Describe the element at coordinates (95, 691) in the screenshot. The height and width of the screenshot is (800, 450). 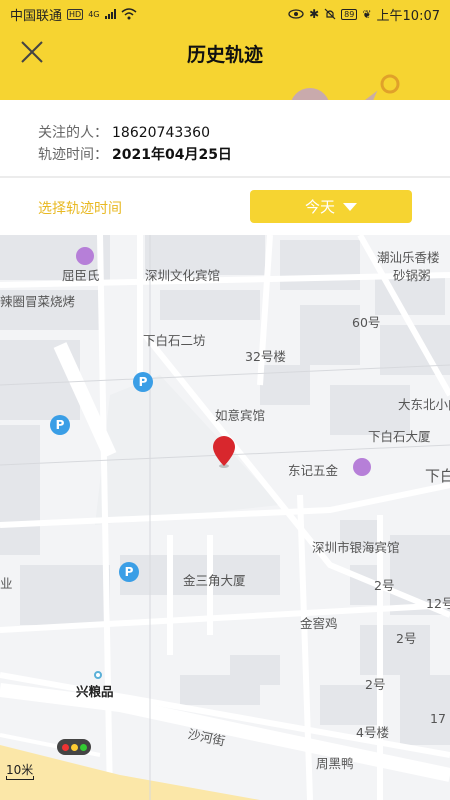
I see `map-label: 兴粮品` at that location.